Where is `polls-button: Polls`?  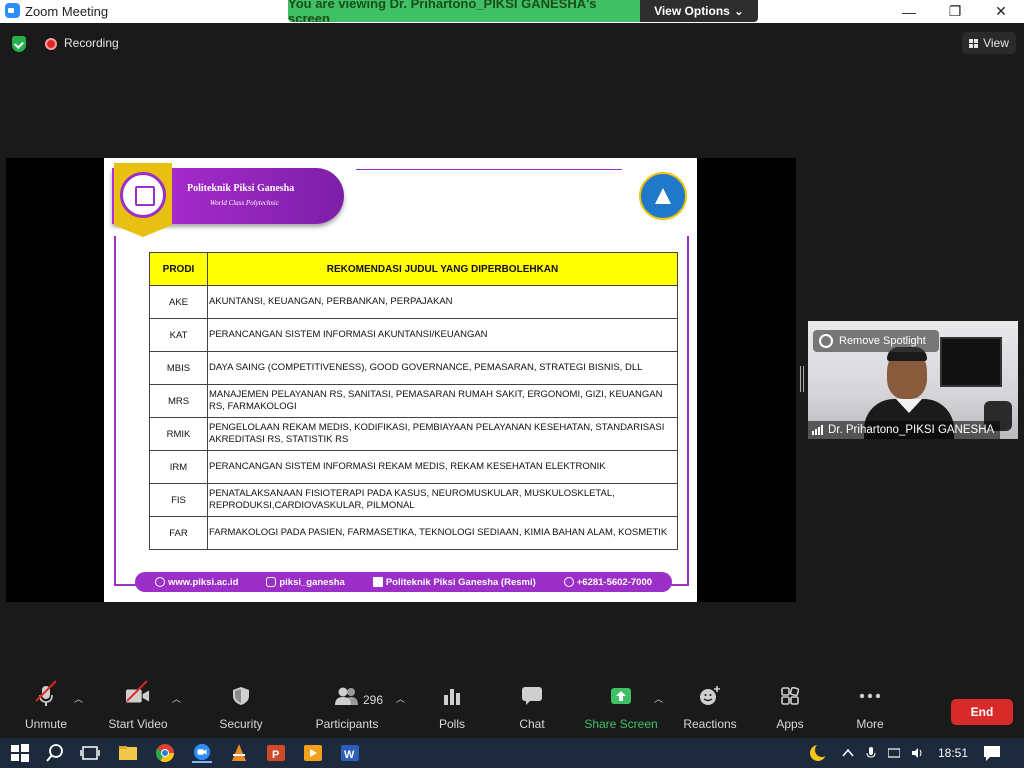
polls-button: Polls is located at coordinates (452, 709).